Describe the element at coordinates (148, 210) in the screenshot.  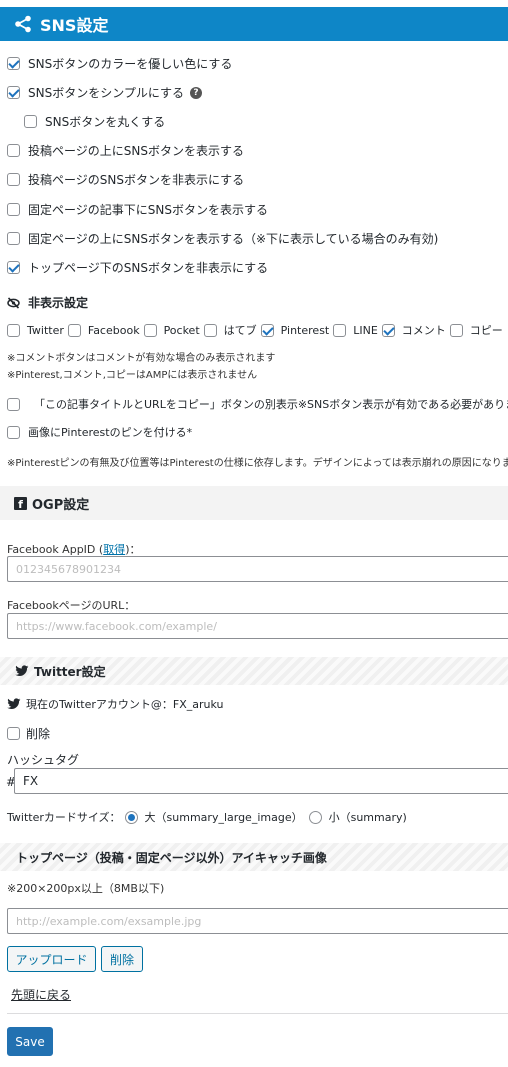
I see `option-label: 固定ページの記事下にSNSボタンを表示する` at that location.